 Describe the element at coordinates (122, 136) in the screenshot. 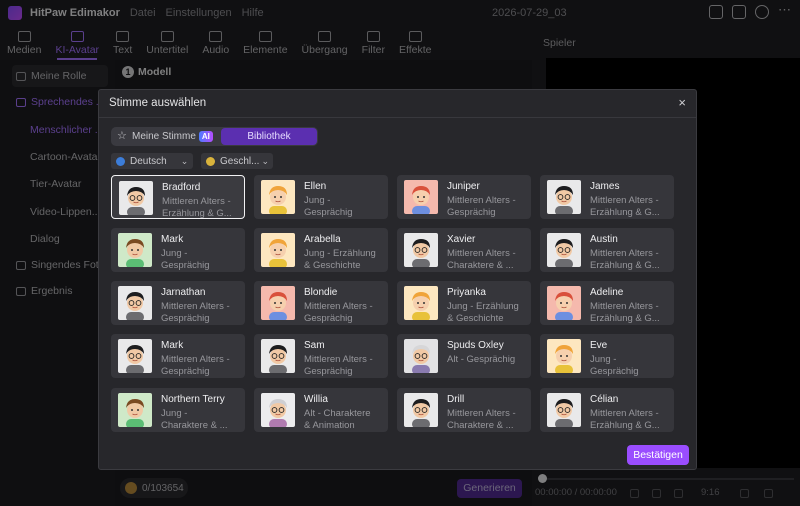

I see `star-icon: ☆` at that location.